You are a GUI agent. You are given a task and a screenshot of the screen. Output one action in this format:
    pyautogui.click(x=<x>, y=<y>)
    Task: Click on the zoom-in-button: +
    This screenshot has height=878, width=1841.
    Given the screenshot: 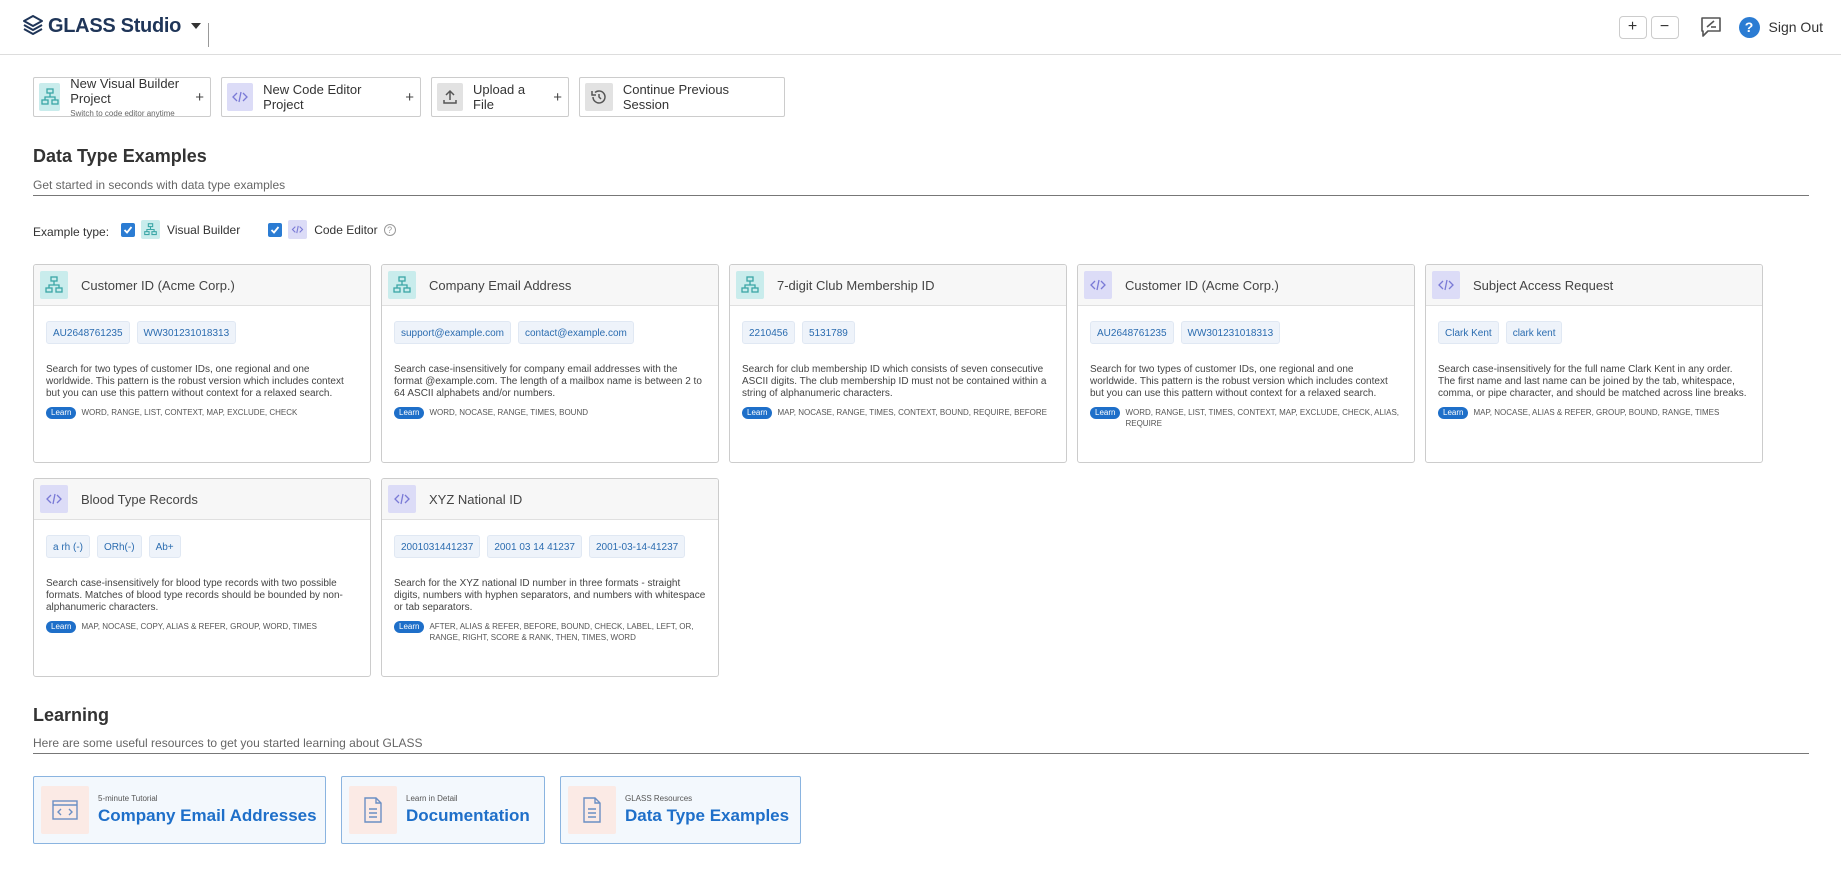 What is the action you would take?
    pyautogui.click(x=1632, y=27)
    